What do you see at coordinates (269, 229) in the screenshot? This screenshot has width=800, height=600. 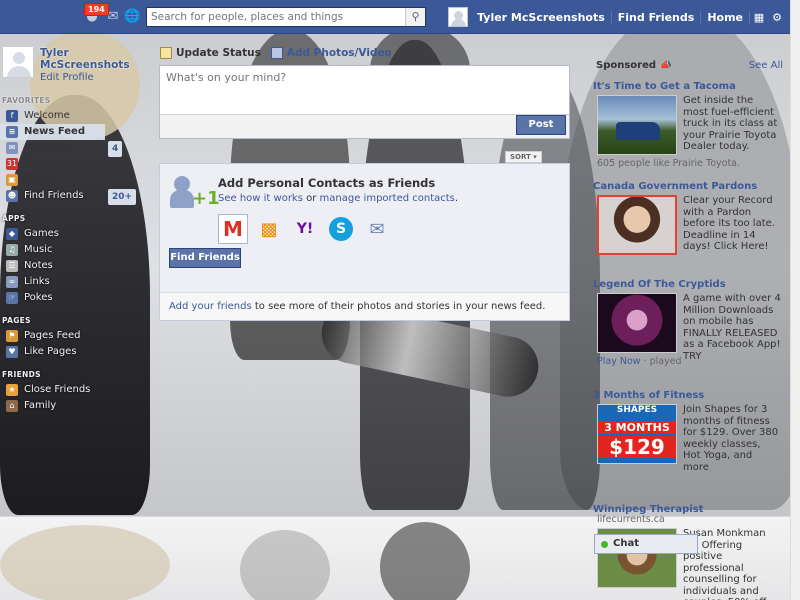 I see `hotmail-icon: ▩` at bounding box center [269, 229].